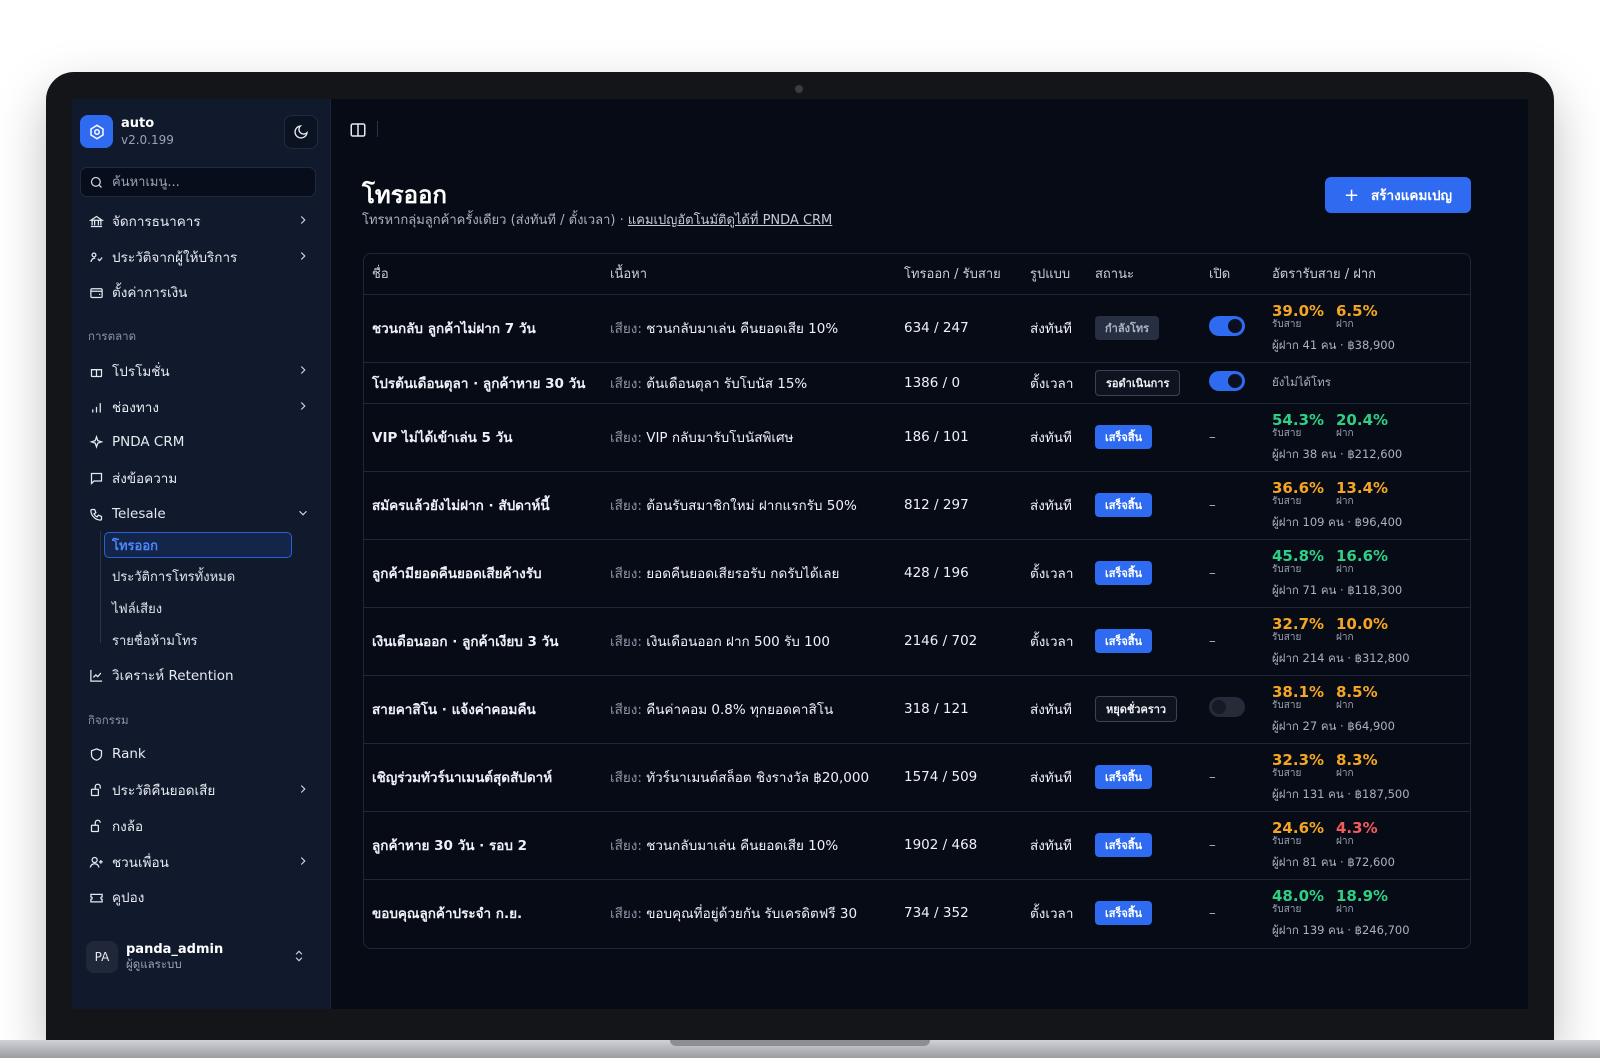 This screenshot has width=1600, height=1058. Describe the element at coordinates (127, 131) in the screenshot. I see `brand: auto v2.0.199` at that location.